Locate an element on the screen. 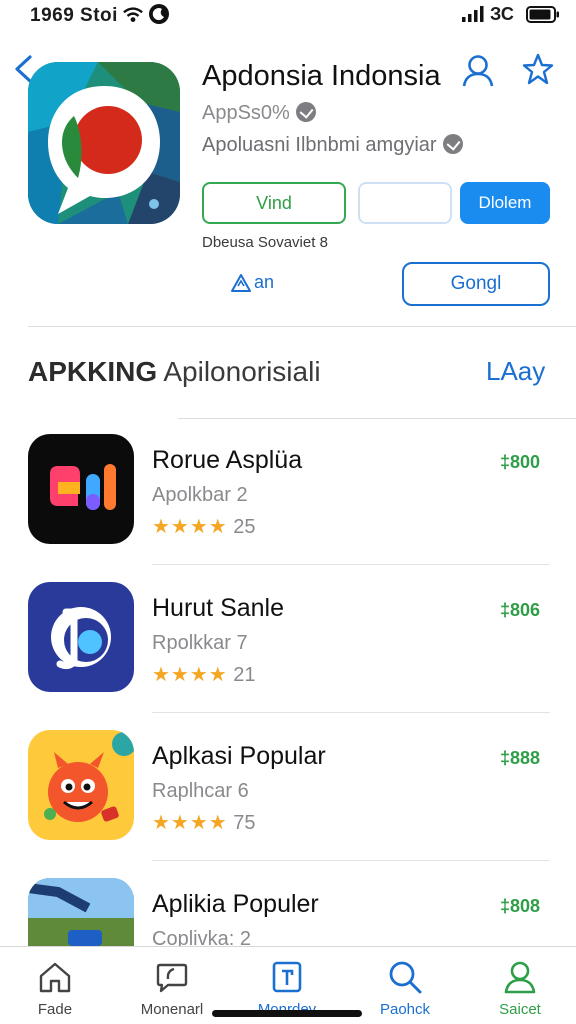  network-type: ЗС is located at coordinates (502, 14).